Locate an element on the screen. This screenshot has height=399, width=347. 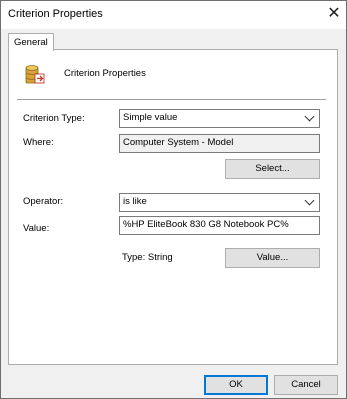
where-label: Where: is located at coordinates (38, 142).